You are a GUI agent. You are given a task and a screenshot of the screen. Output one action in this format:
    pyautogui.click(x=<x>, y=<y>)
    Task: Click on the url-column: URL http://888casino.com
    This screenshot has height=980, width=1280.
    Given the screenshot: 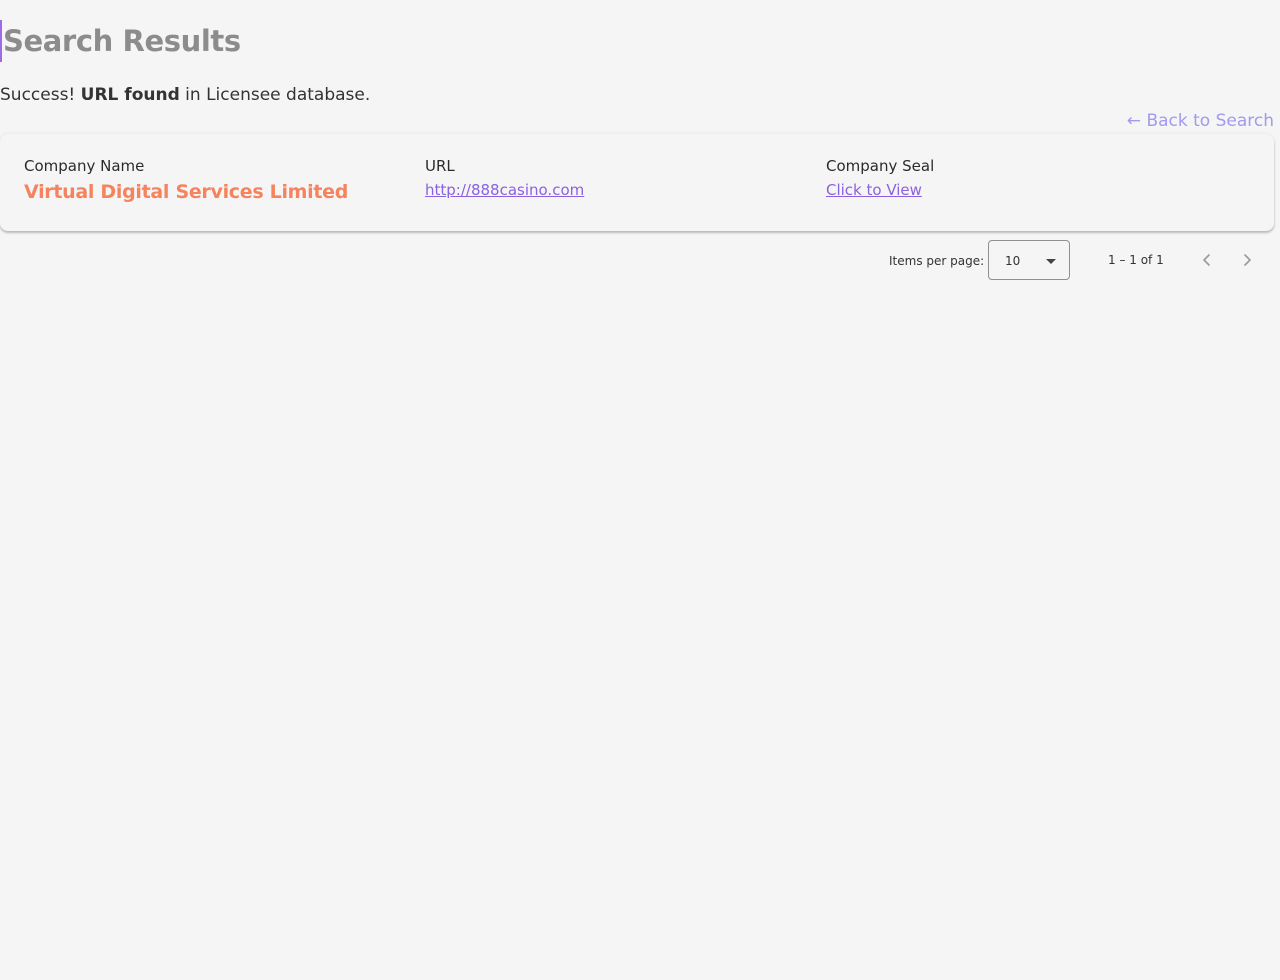 What is the action you would take?
    pyautogui.click(x=504, y=178)
    